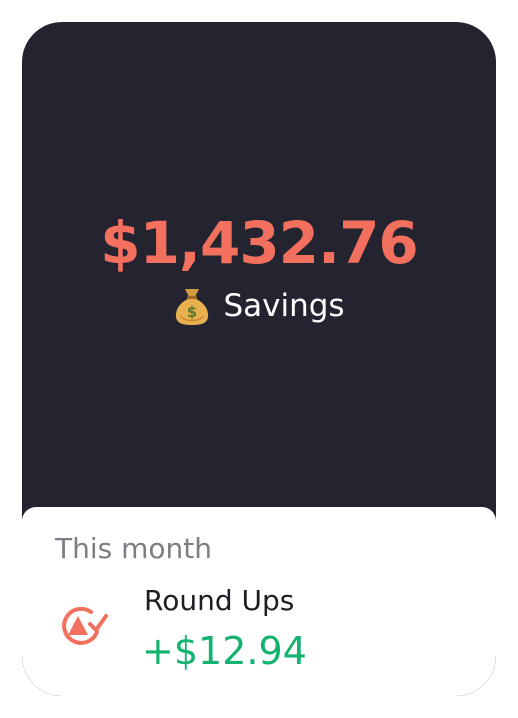 The image size is (518, 718). Describe the element at coordinates (133, 548) in the screenshot. I see `period-label: This month` at that location.